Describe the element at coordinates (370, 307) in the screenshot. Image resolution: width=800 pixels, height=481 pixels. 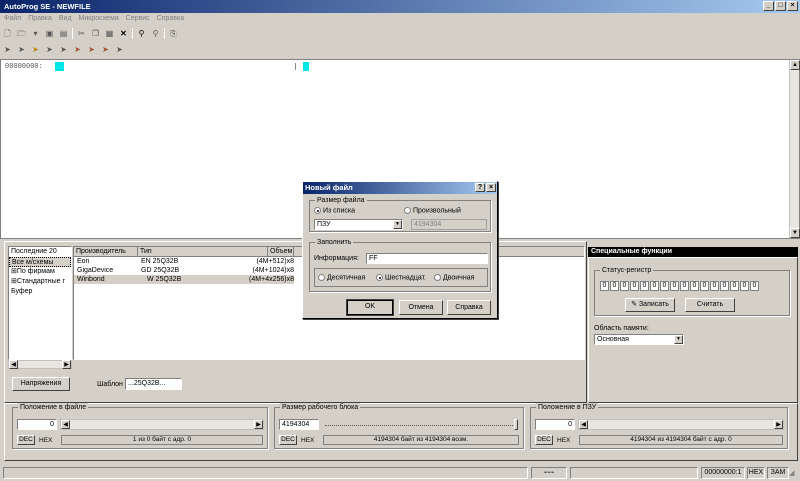
I see `ok-button: OK` at that location.